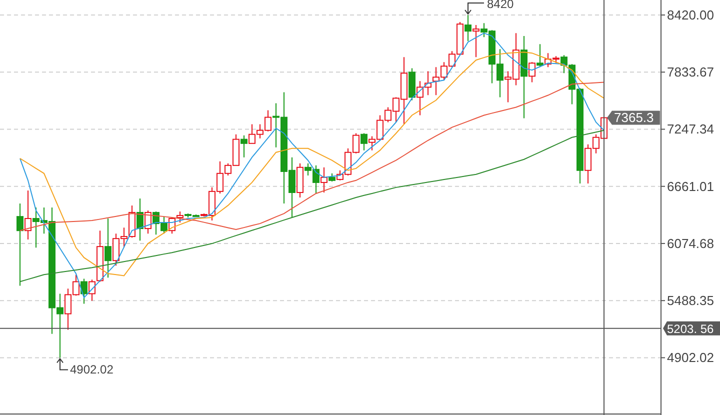 This screenshot has width=720, height=415. What do you see at coordinates (690, 186) in the screenshot?
I see `axis-tick-label: 6661.01` at bounding box center [690, 186].